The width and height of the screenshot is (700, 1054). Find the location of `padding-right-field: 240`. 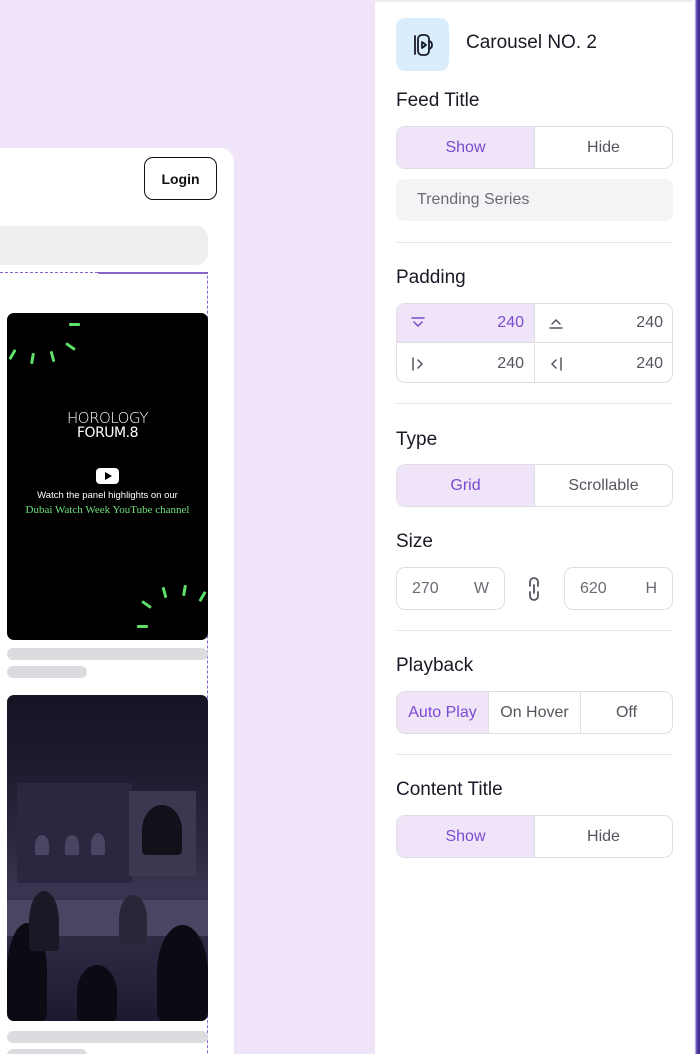

padding-right-field: 240 is located at coordinates (466, 363).